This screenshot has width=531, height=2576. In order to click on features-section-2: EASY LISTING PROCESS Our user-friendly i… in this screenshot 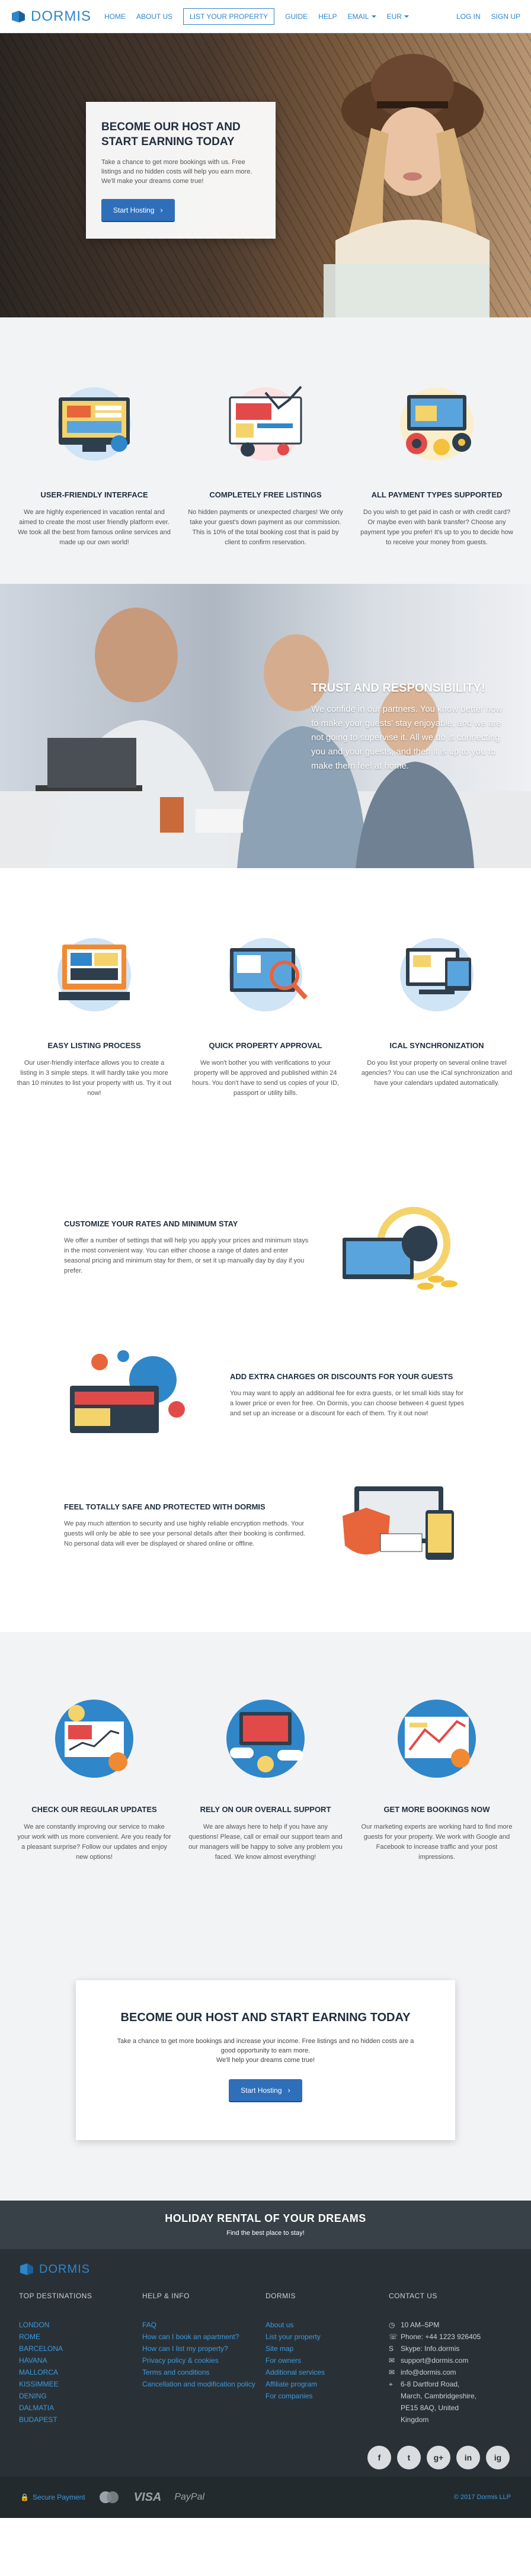, I will do `click(265, 1010)`.